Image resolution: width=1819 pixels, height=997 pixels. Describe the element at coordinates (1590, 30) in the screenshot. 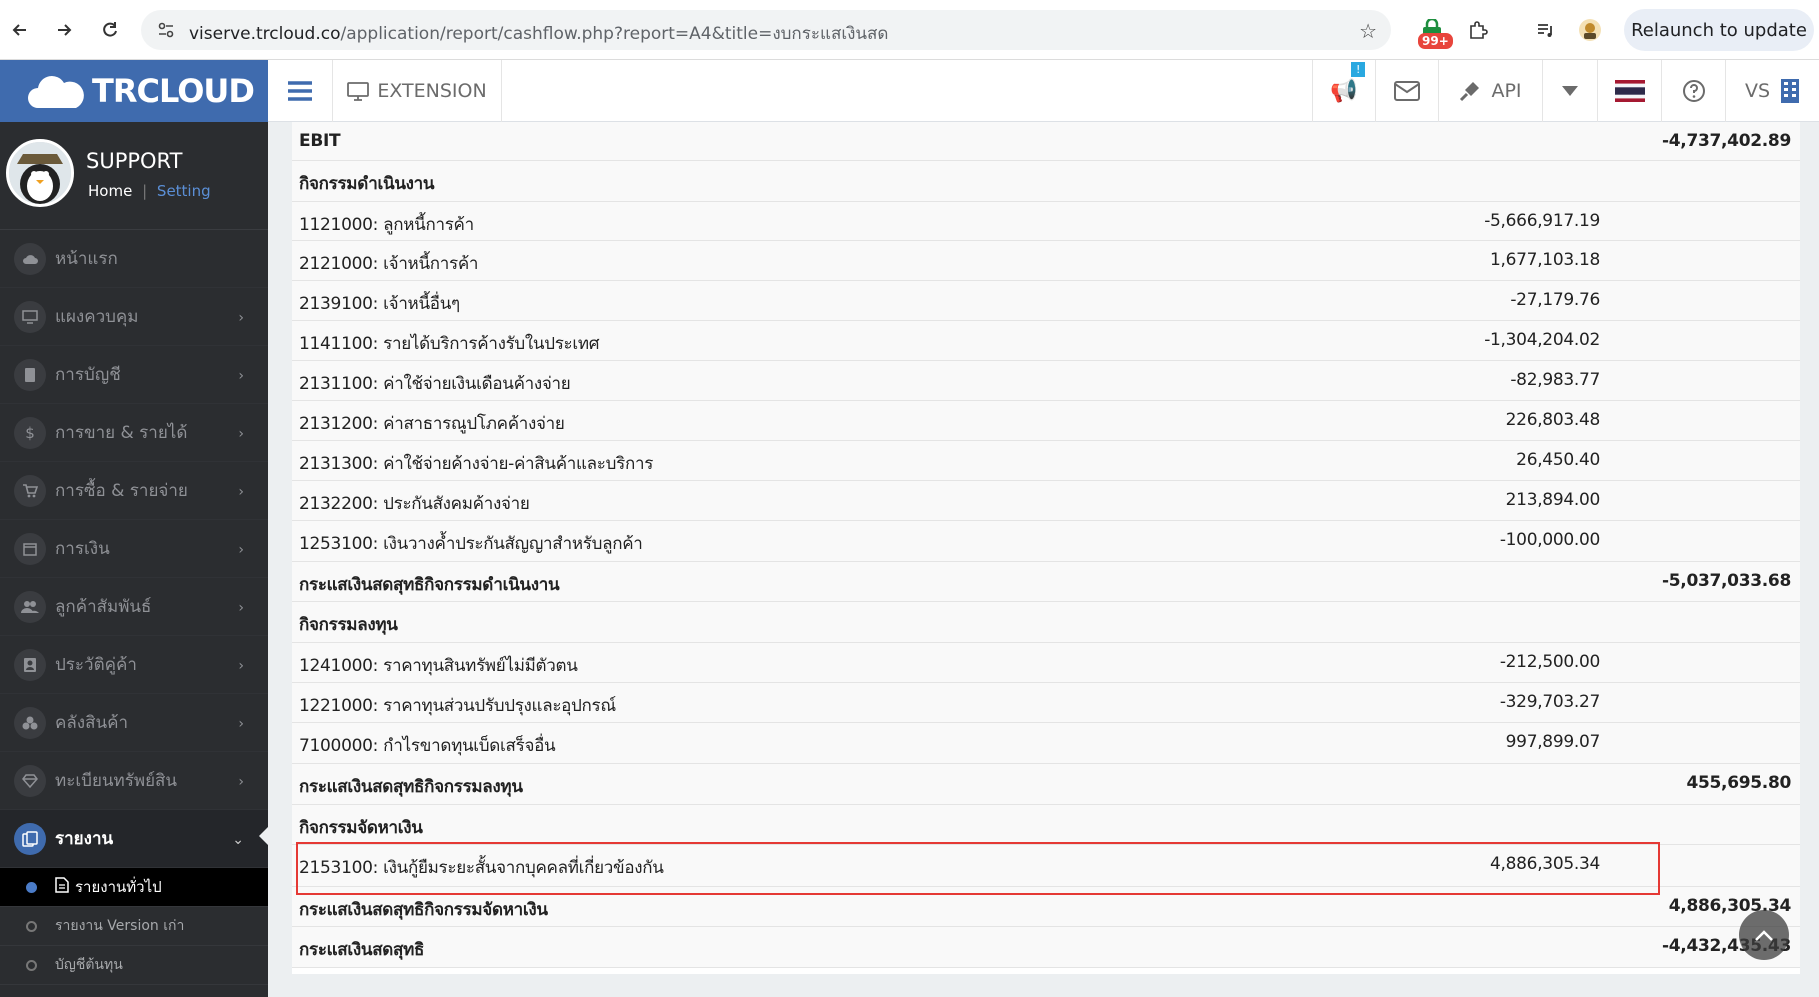

I see `profile-avatar-button` at that location.